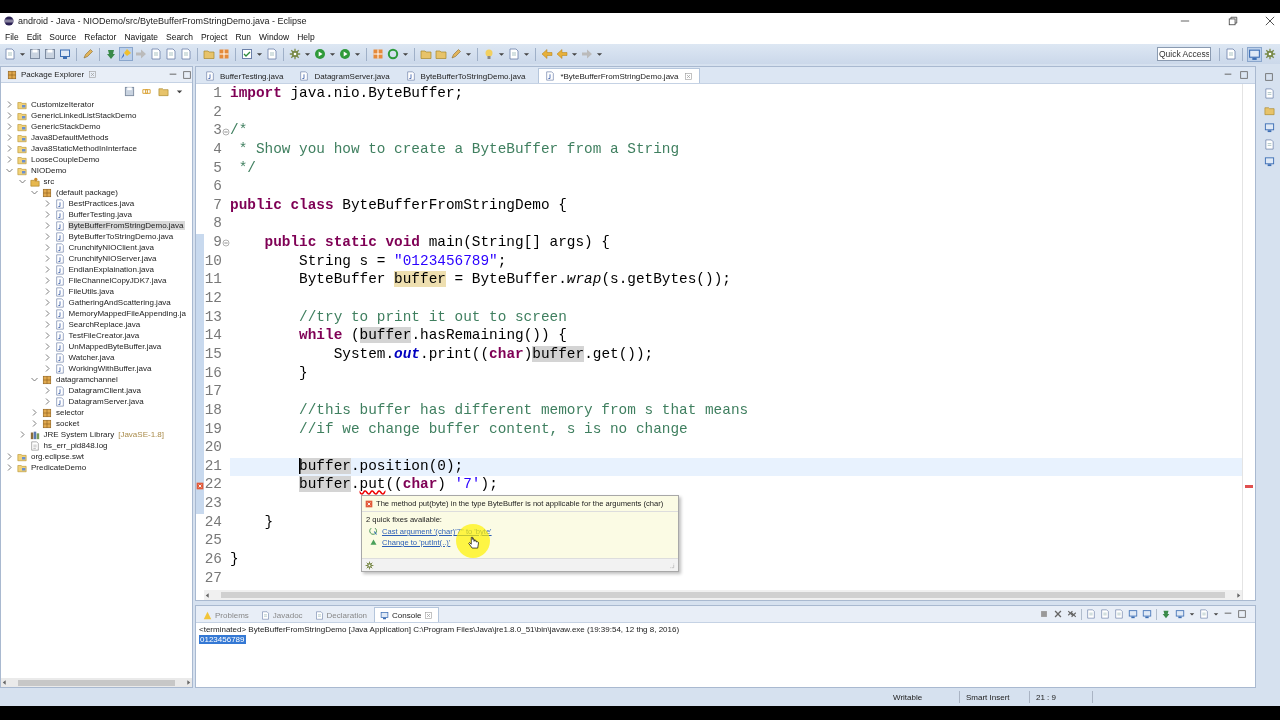 This screenshot has height=720, width=1280. What do you see at coordinates (49, 170) in the screenshot?
I see `tree-item: NIODemo` at bounding box center [49, 170].